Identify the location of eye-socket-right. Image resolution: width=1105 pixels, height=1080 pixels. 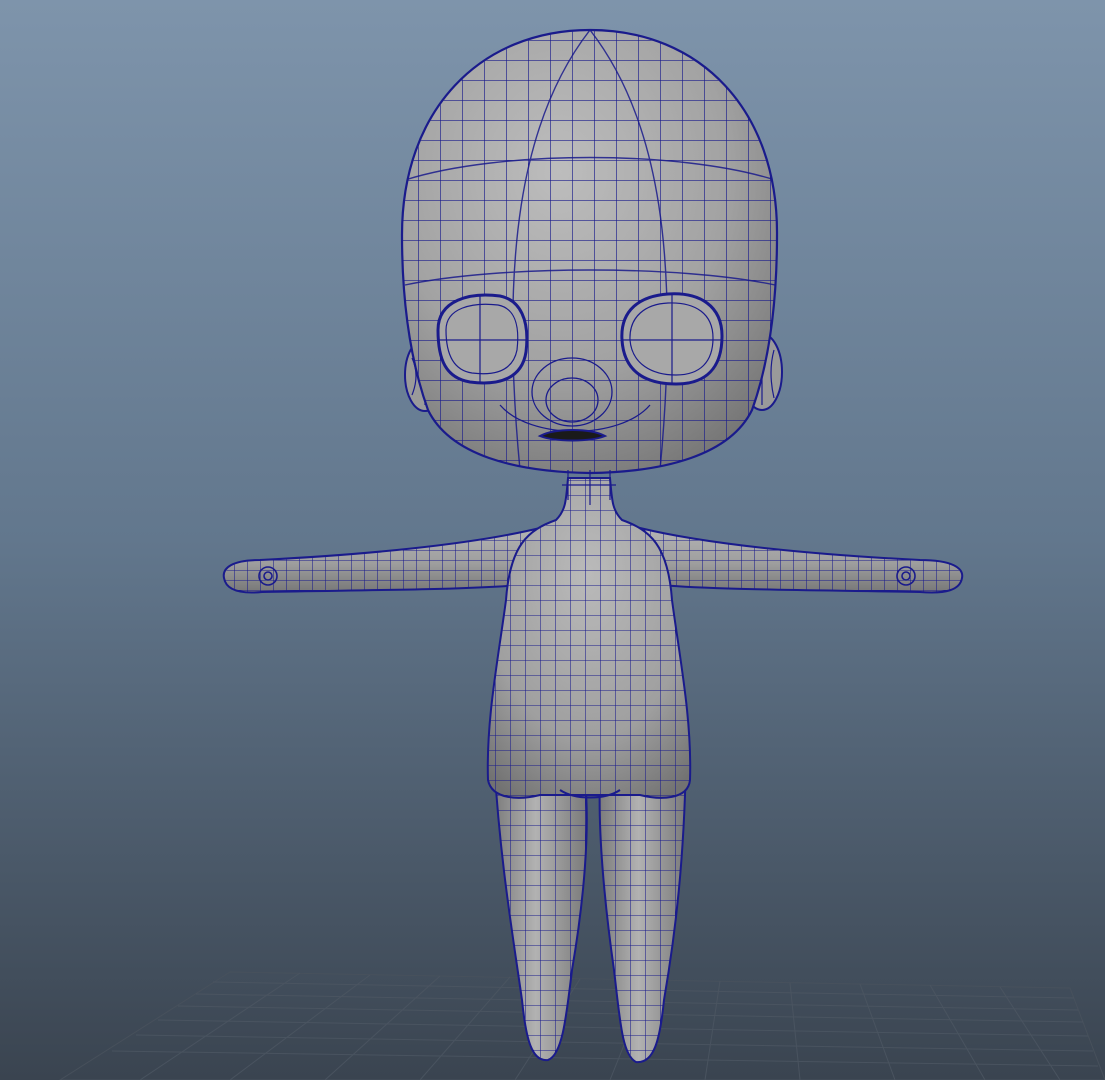
(672, 339).